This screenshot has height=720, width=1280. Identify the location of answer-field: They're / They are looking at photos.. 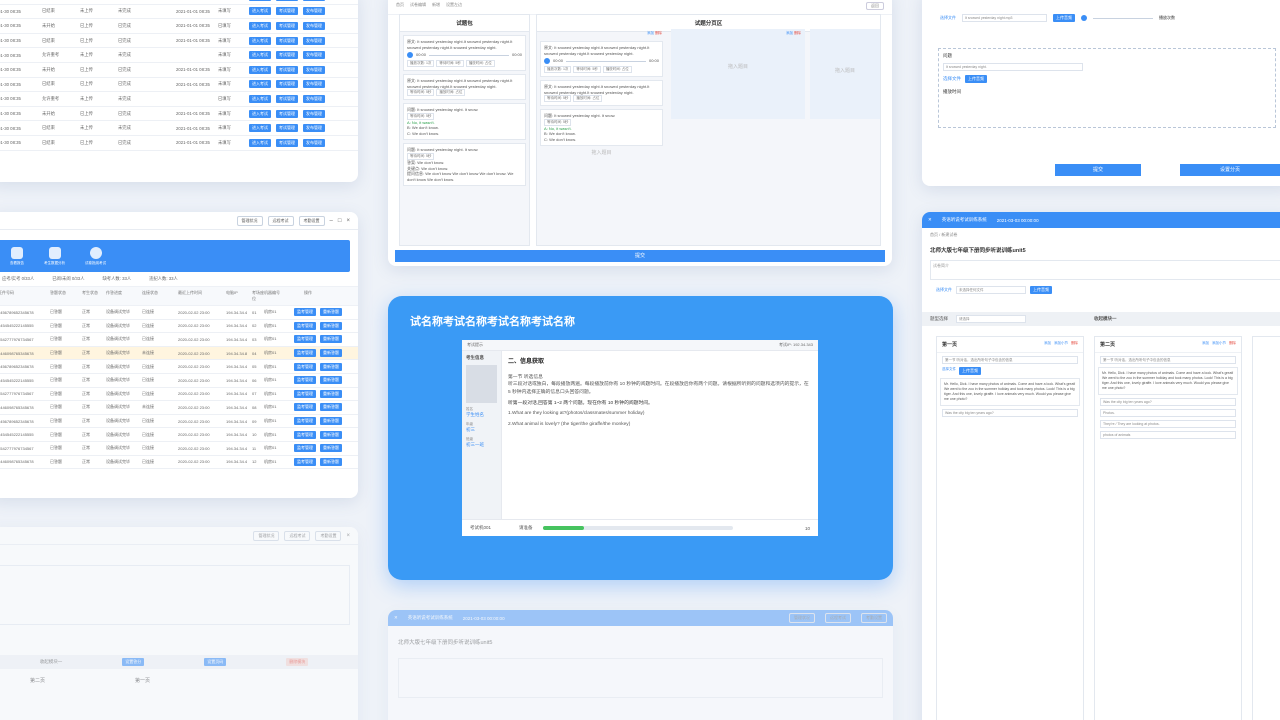
(1168, 423).